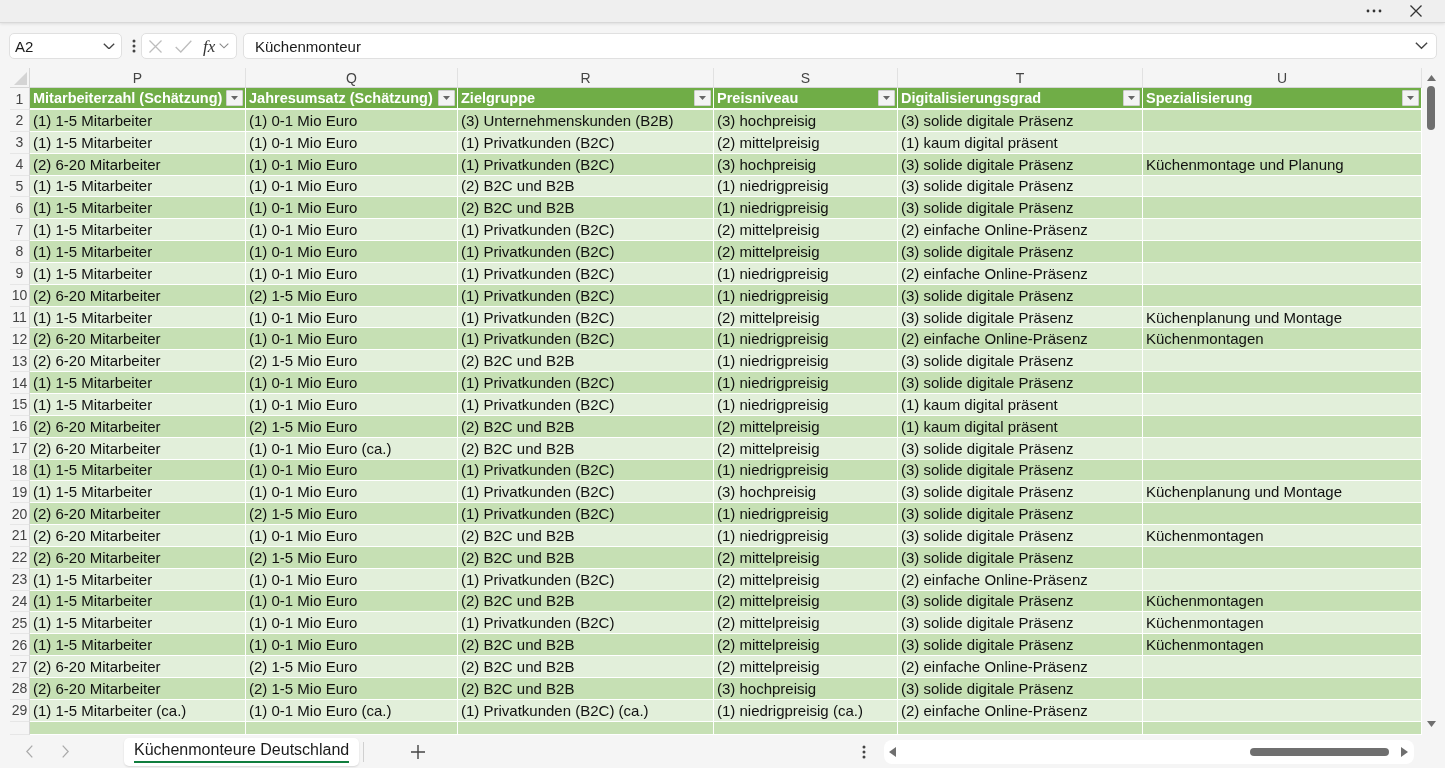 Image resolution: width=1445 pixels, height=768 pixels. What do you see at coordinates (1020, 78) in the screenshot?
I see `column-letter: T` at bounding box center [1020, 78].